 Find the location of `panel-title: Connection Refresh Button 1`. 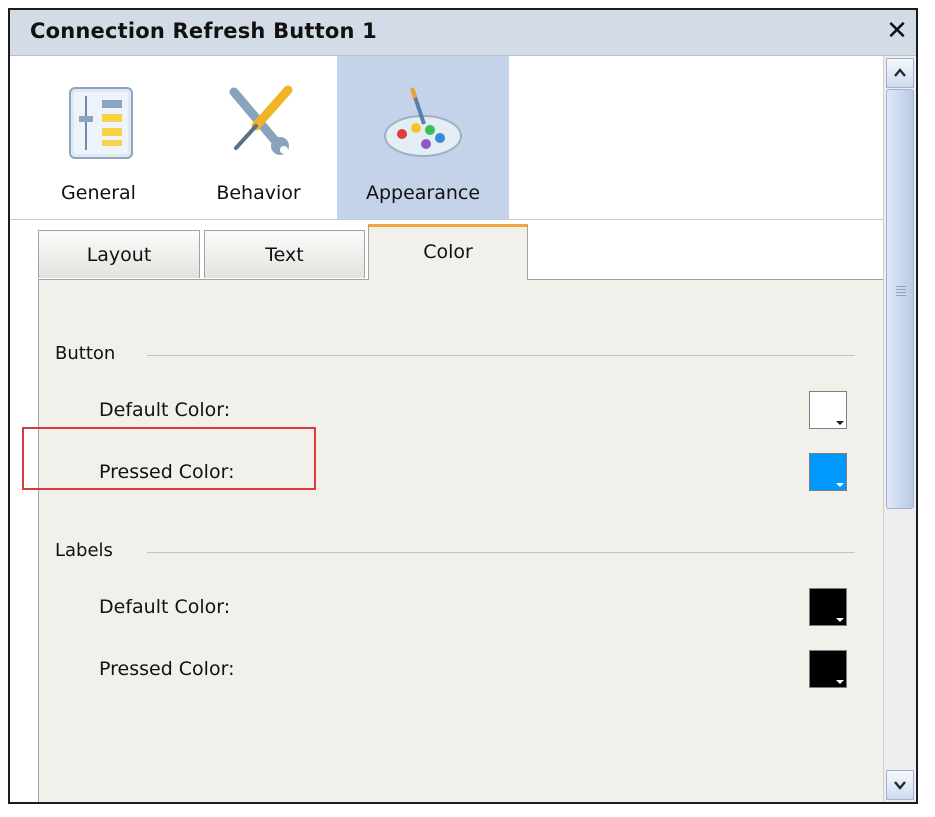

panel-title: Connection Refresh Button 1 is located at coordinates (203, 31).